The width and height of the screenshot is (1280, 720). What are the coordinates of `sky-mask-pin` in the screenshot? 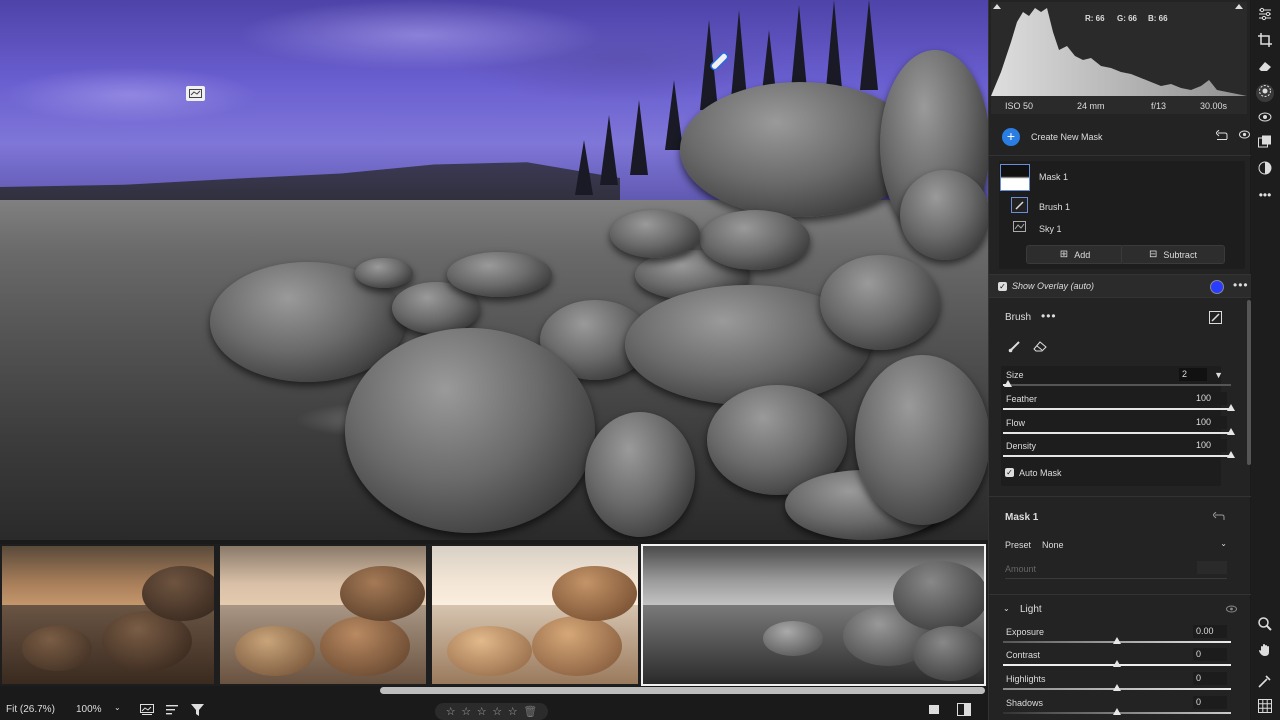 It's located at (195, 93).